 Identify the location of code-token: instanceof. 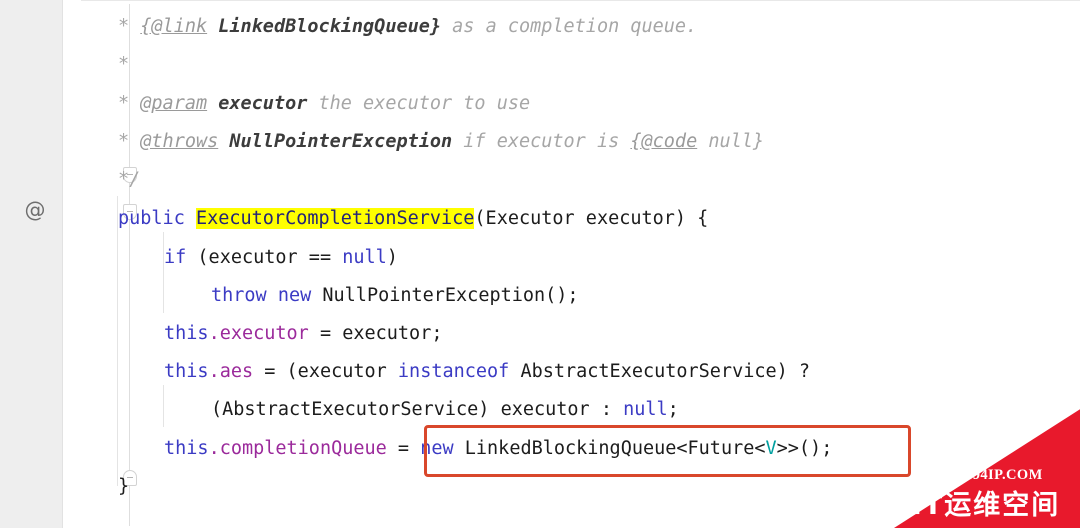
(459, 371).